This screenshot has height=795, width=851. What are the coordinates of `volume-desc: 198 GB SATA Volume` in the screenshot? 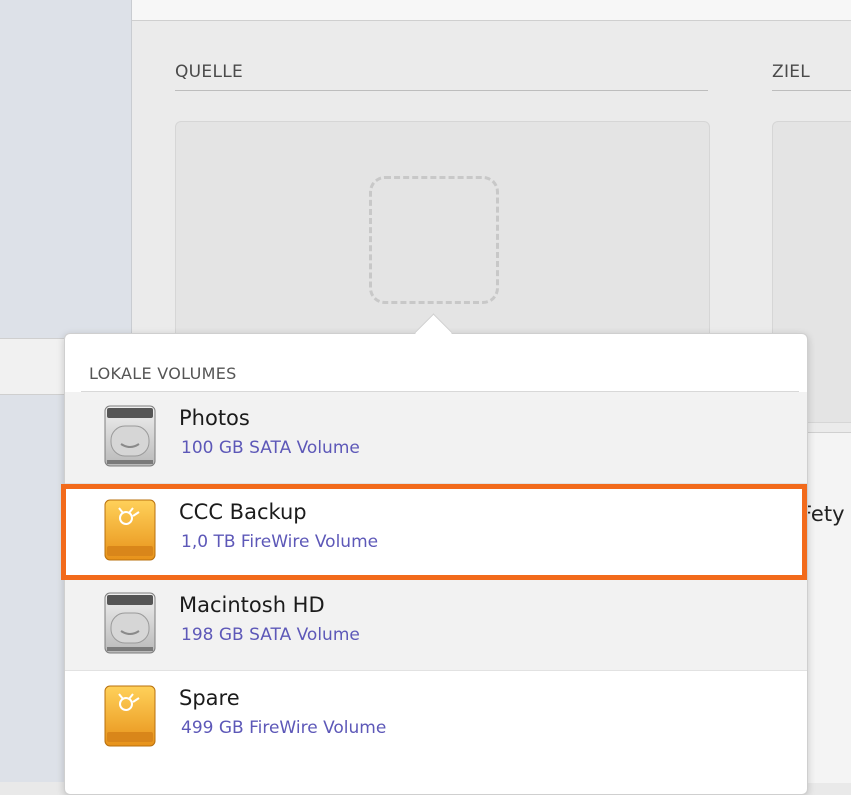 It's located at (270, 635).